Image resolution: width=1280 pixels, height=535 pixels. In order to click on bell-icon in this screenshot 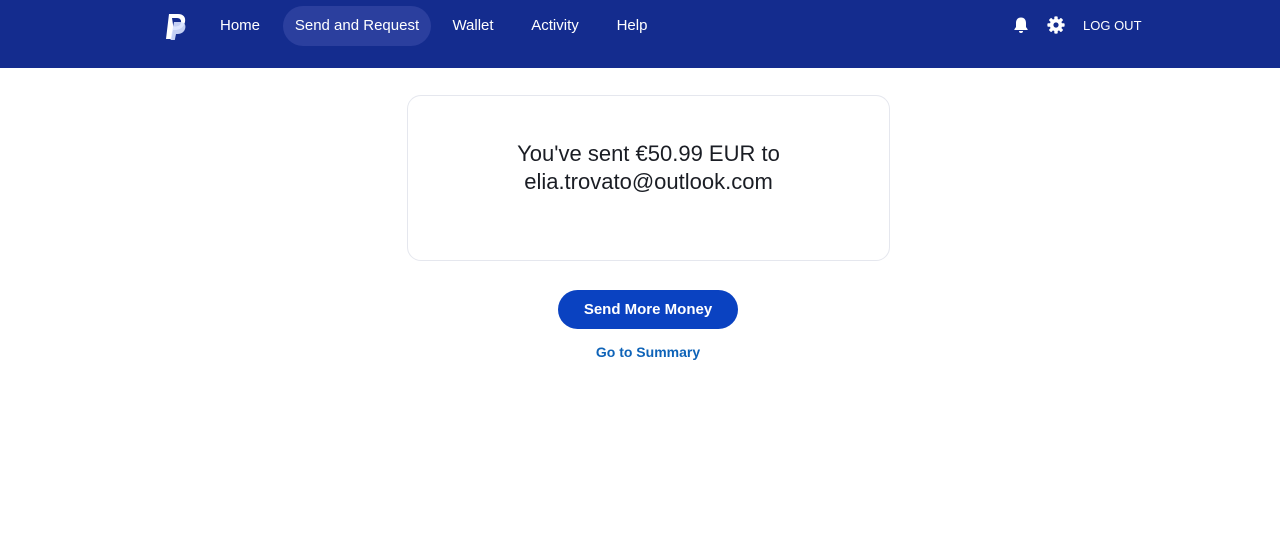, I will do `click(1021, 25)`.